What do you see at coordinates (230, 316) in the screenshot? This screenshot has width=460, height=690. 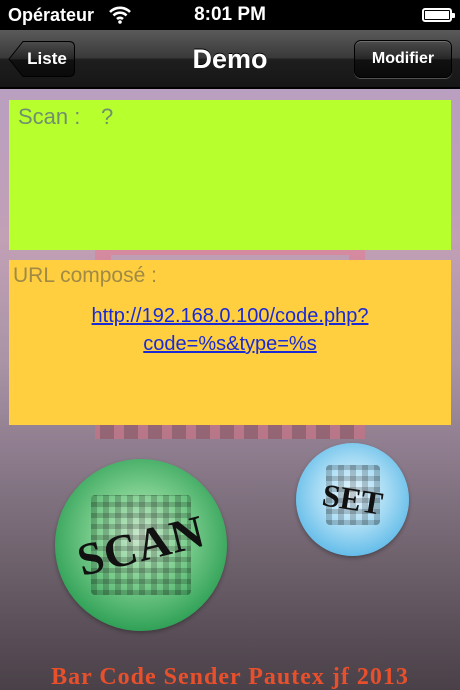 I see `url-link-line1: http://192.168.0.100/code.php?` at bounding box center [230, 316].